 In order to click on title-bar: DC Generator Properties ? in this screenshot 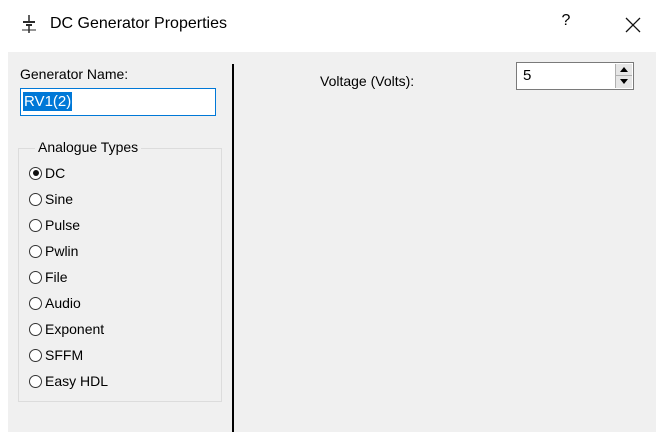, I will do `click(328, 26)`.